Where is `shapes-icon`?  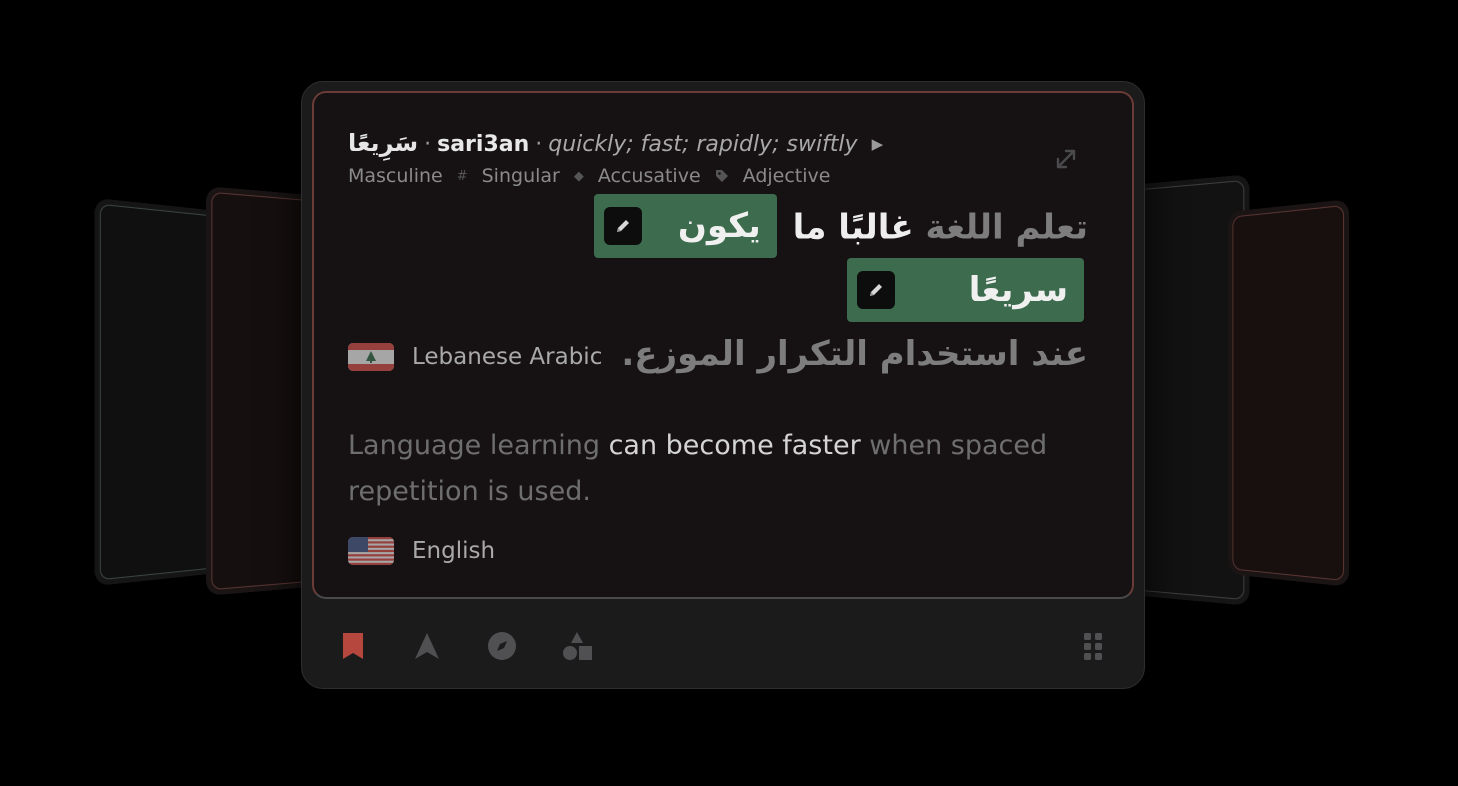
shapes-icon is located at coordinates (577, 646).